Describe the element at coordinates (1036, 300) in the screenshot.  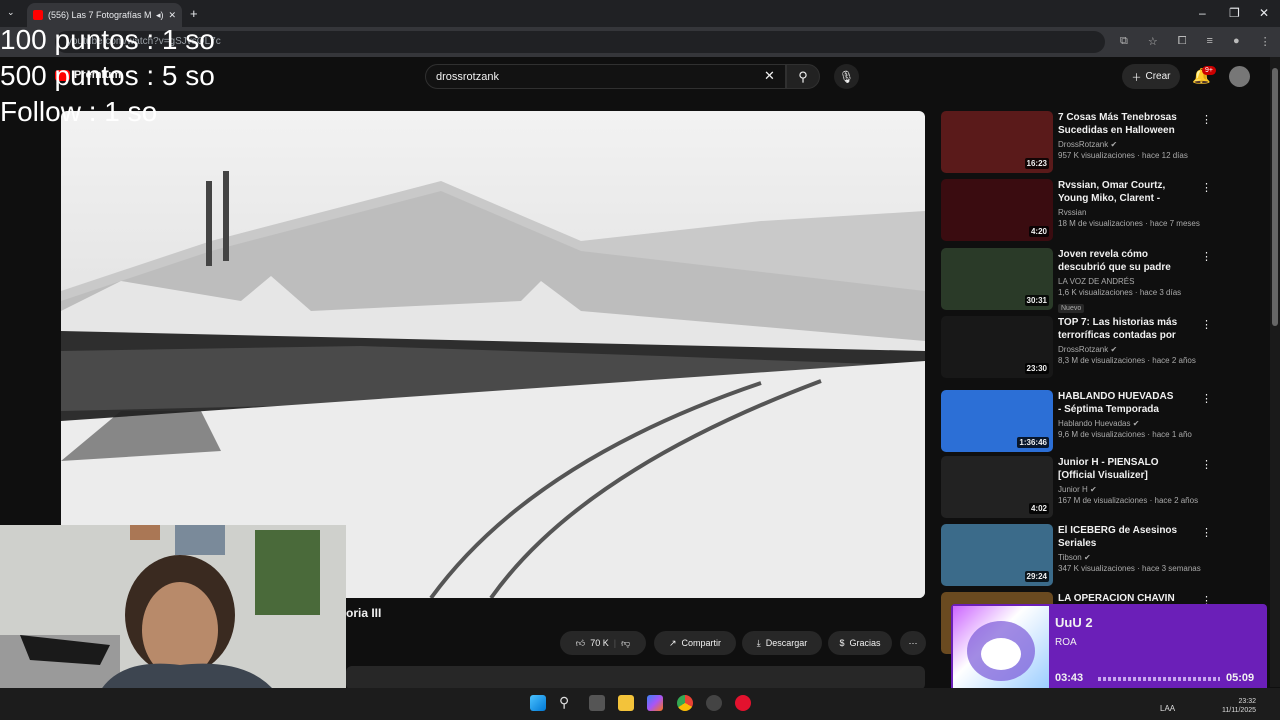
I see `video-duration: 30:31` at that location.